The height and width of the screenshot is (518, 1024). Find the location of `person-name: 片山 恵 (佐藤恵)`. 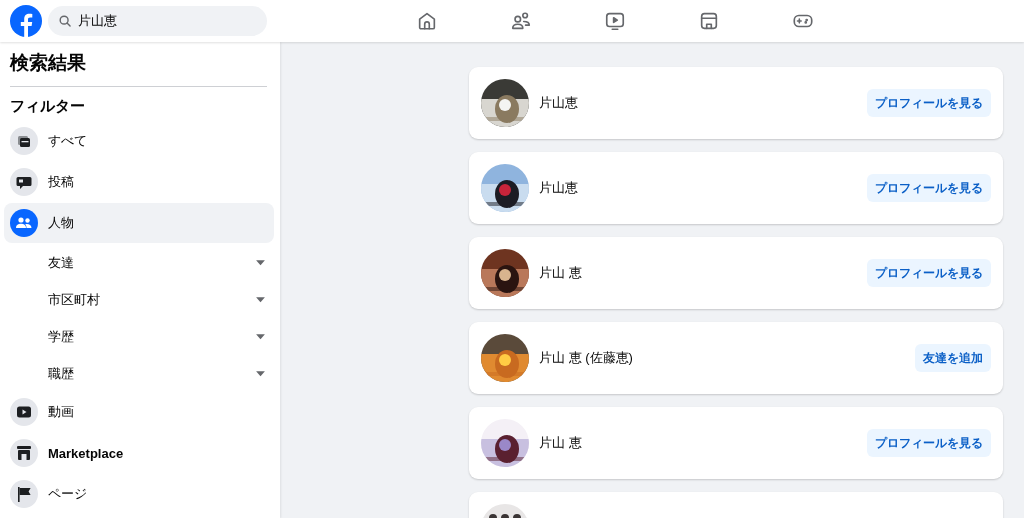

person-name: 片山 恵 (佐藤恵) is located at coordinates (722, 358).